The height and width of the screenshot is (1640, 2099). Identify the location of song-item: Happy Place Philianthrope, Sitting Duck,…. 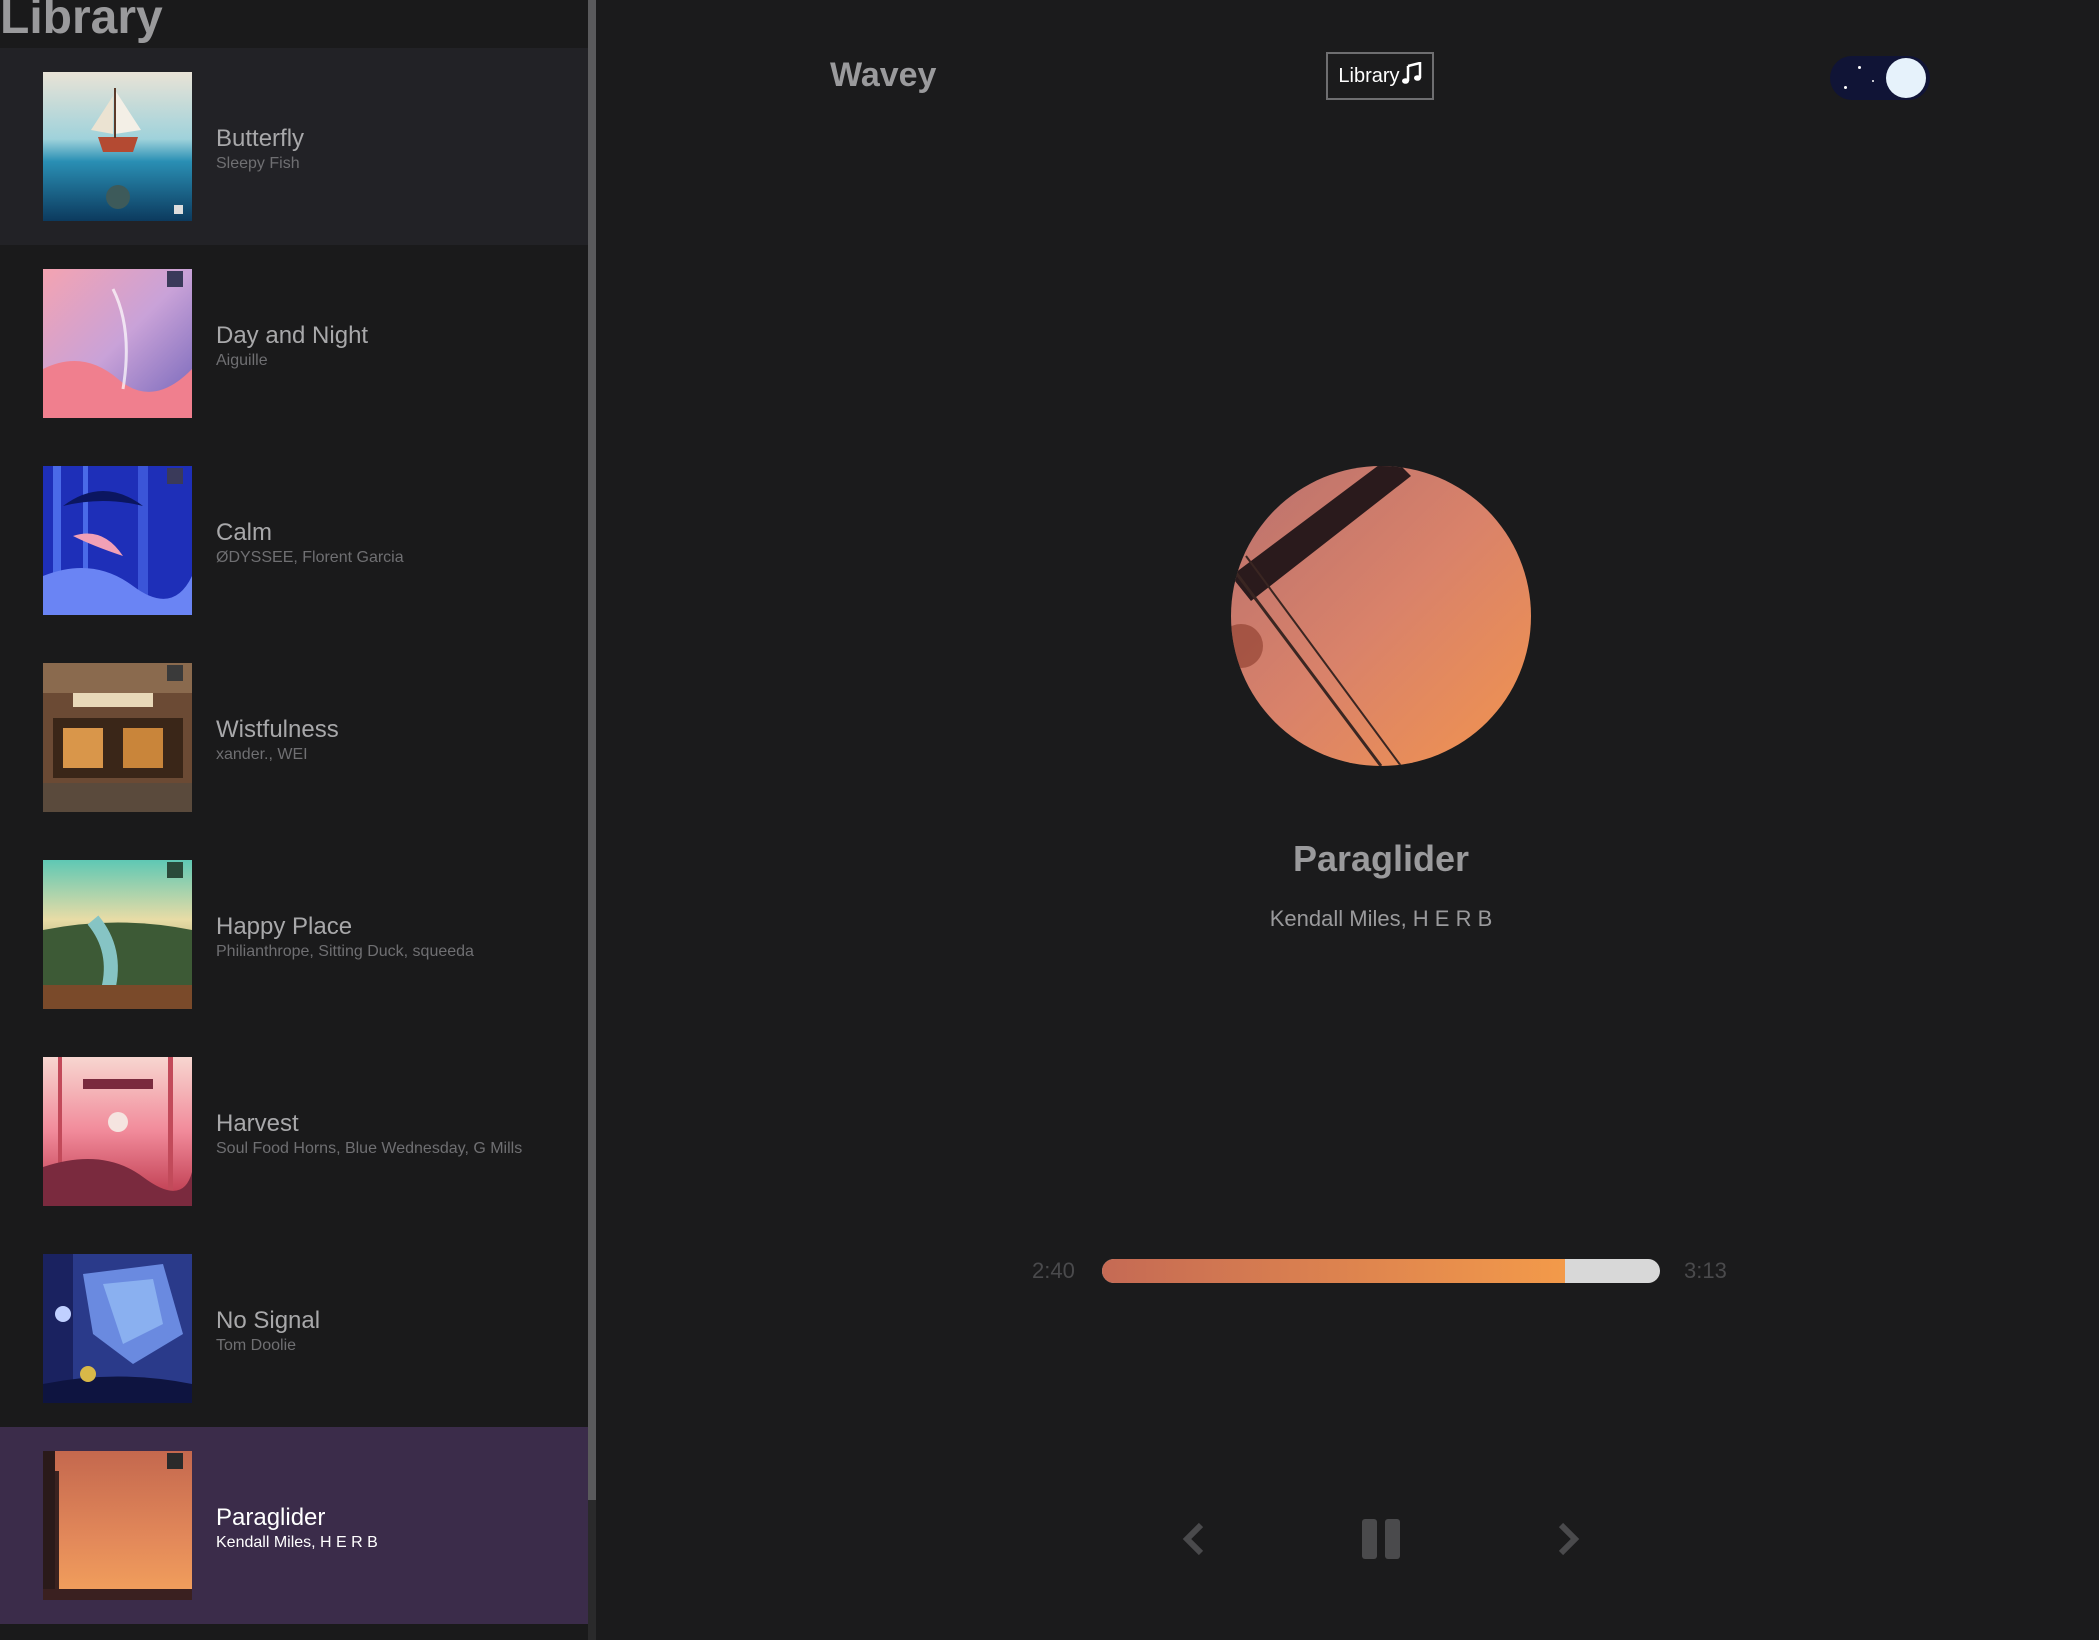
(294, 934).